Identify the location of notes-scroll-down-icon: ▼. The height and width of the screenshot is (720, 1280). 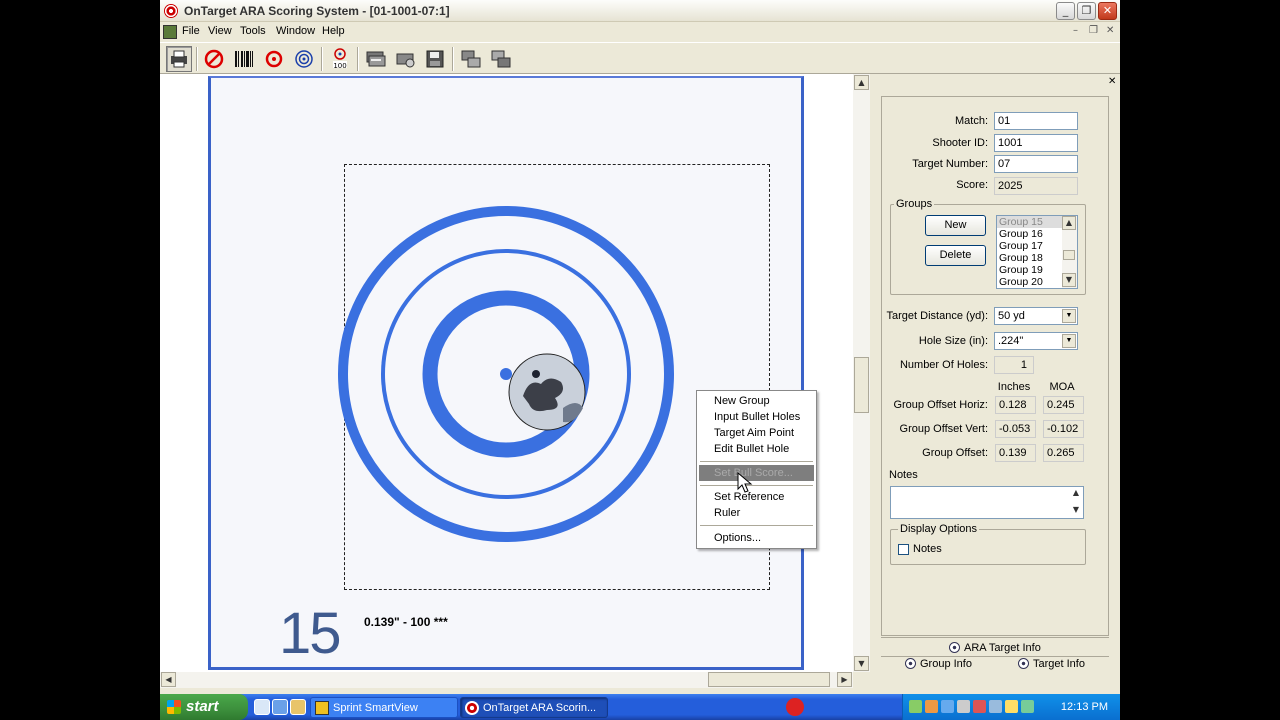
(1076, 511).